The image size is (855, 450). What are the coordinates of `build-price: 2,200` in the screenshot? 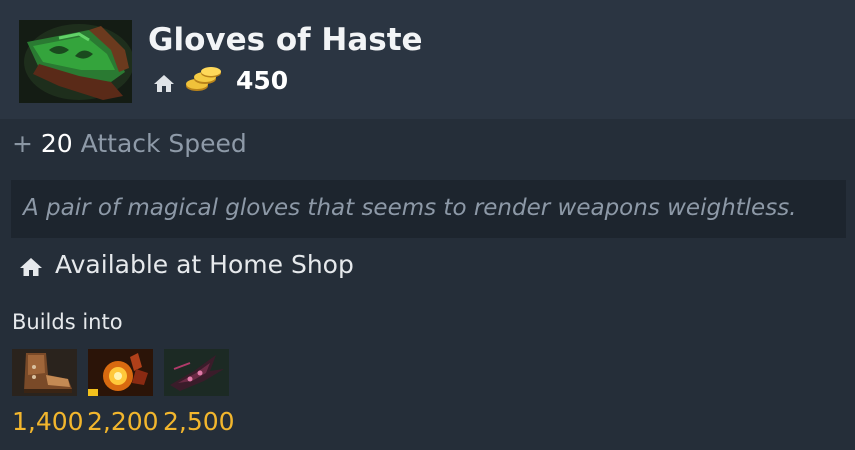 It's located at (123, 421).